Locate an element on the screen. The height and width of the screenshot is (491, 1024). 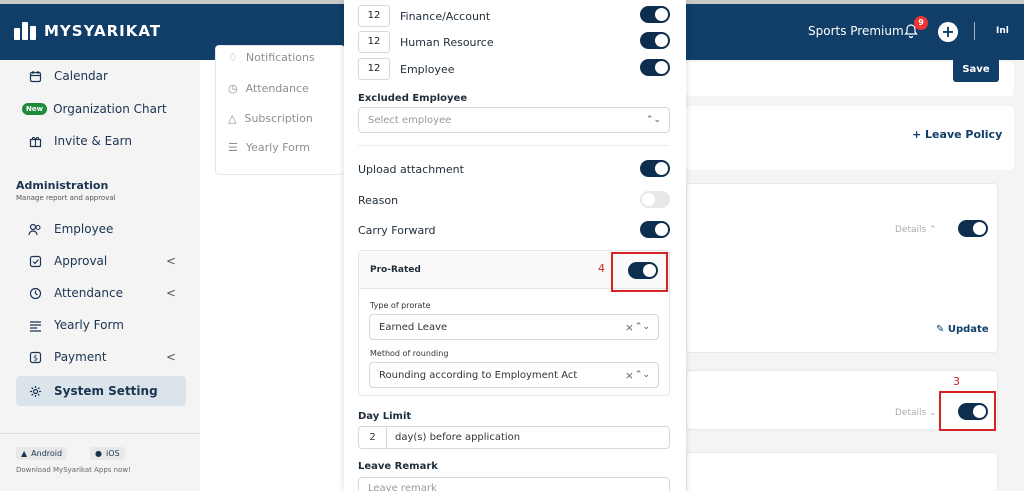
role-toggle-employee is located at coordinates (655, 67).